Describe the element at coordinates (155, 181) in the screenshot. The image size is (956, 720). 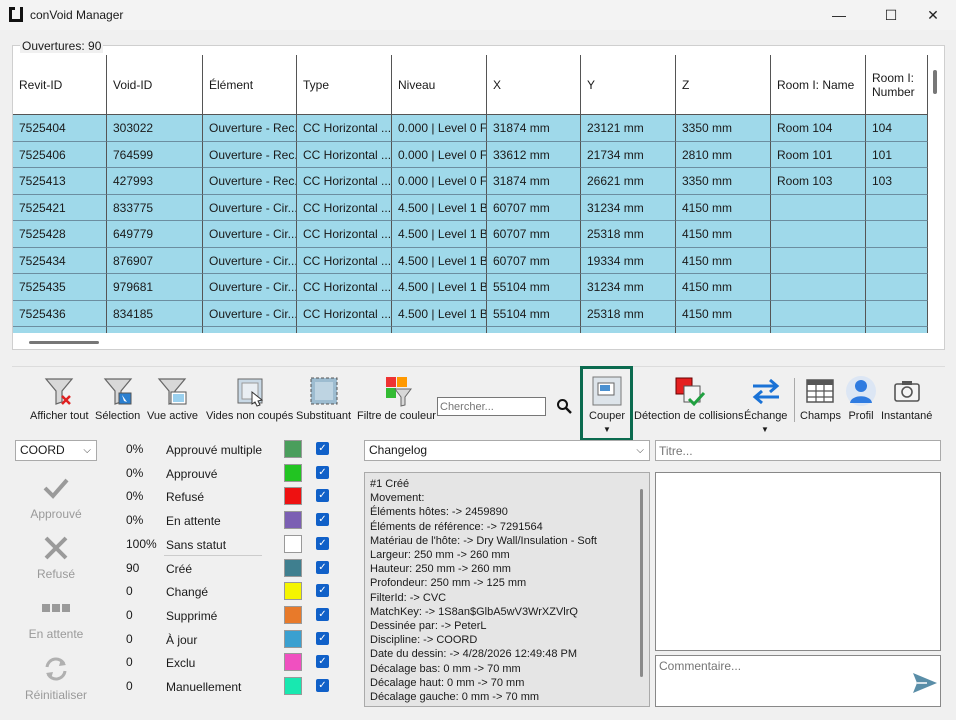
I see `table-cell: 427993` at that location.